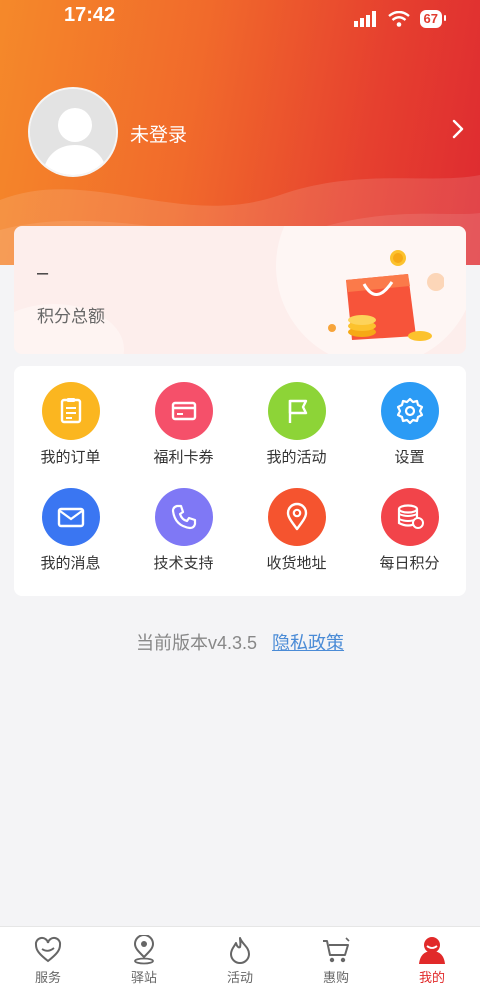 This screenshot has height=992, width=480. Describe the element at coordinates (364, 19) in the screenshot. I see `signal-icon` at that location.